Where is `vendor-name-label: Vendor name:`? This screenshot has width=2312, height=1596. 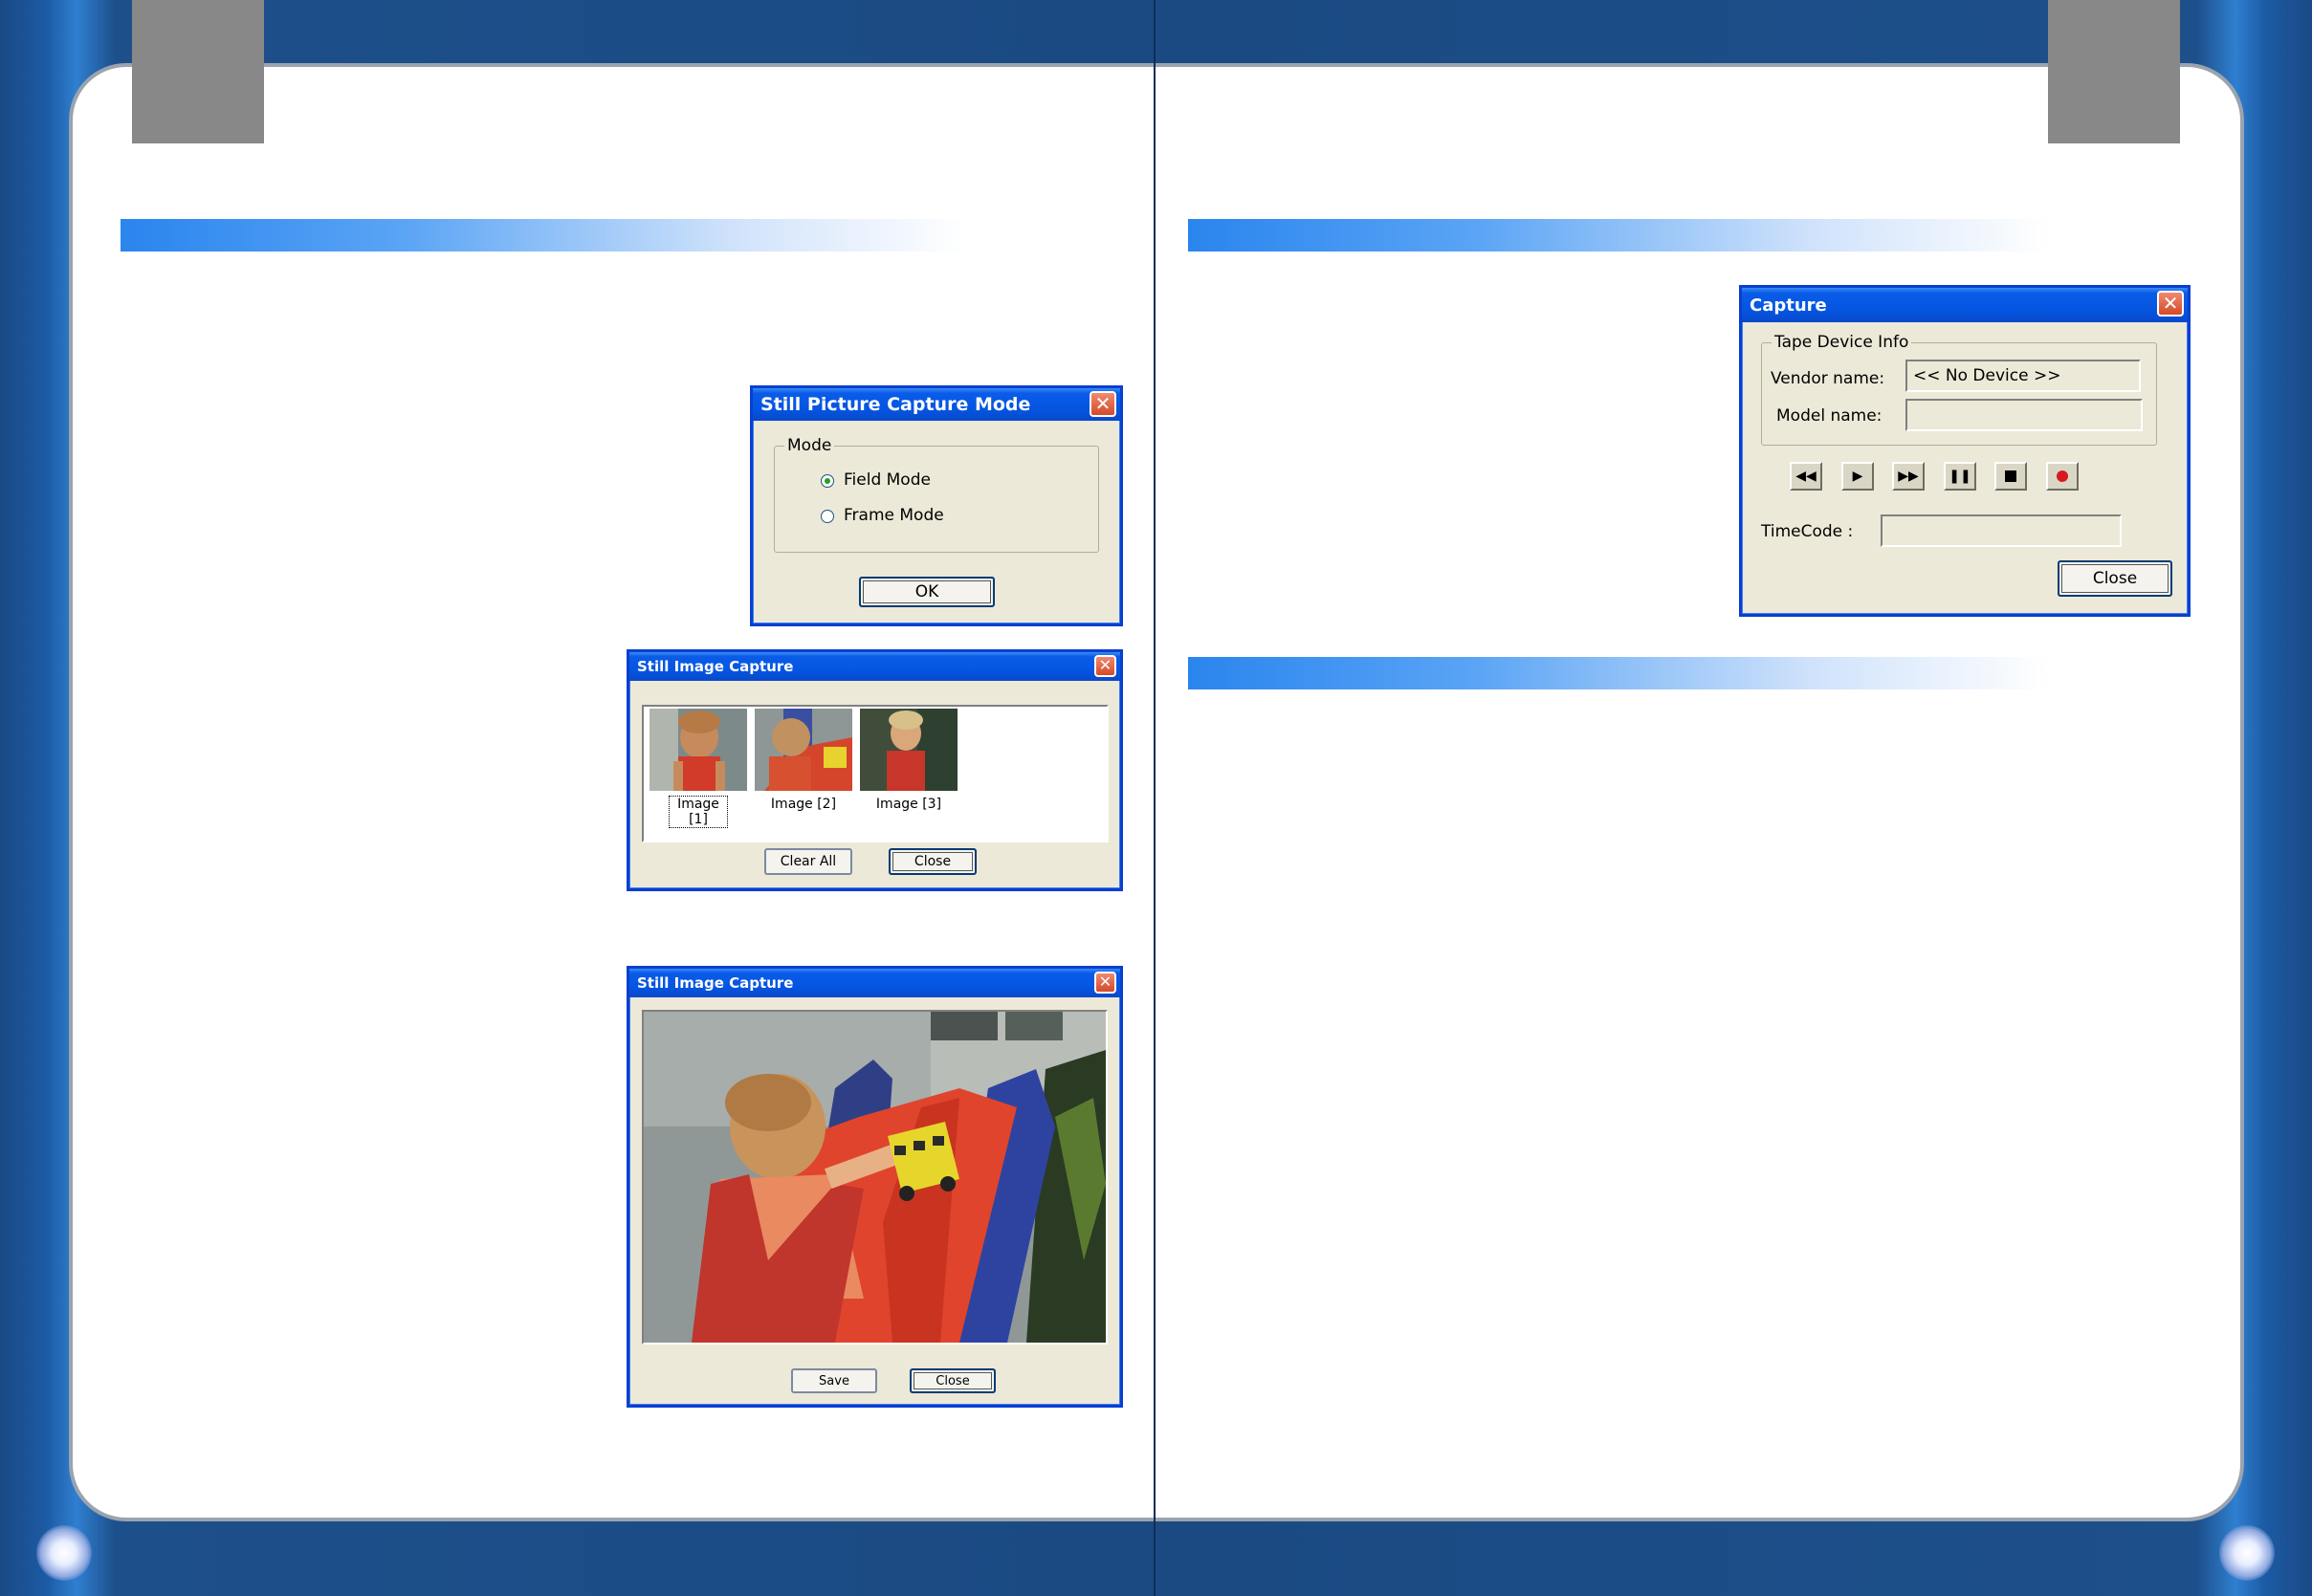
vendor-name-label: Vendor name: is located at coordinates (1828, 379).